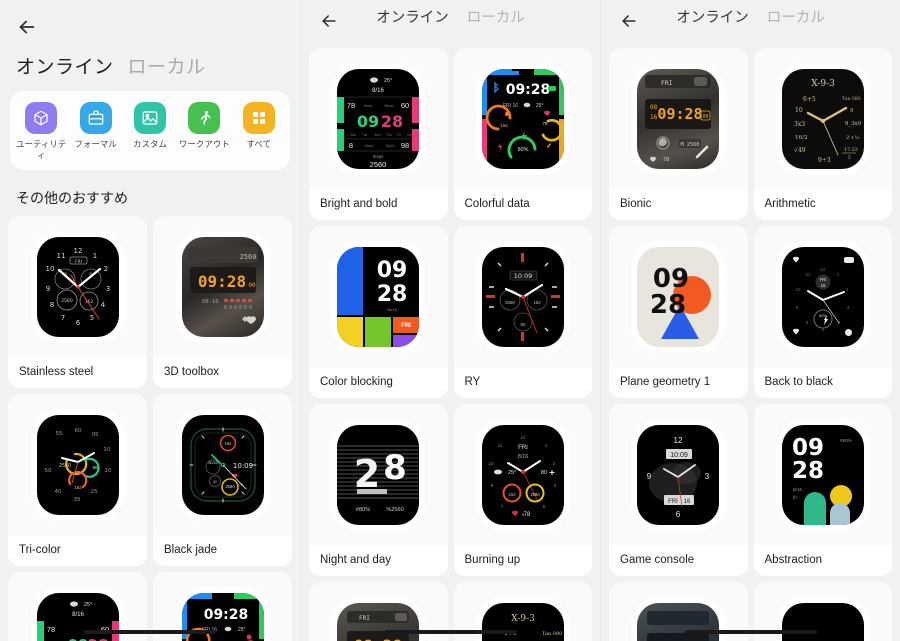 The height and width of the screenshot is (641, 900). What do you see at coordinates (853, 138) in the screenshot?
I see `svg-text: 2'+⅓` at bounding box center [853, 138].